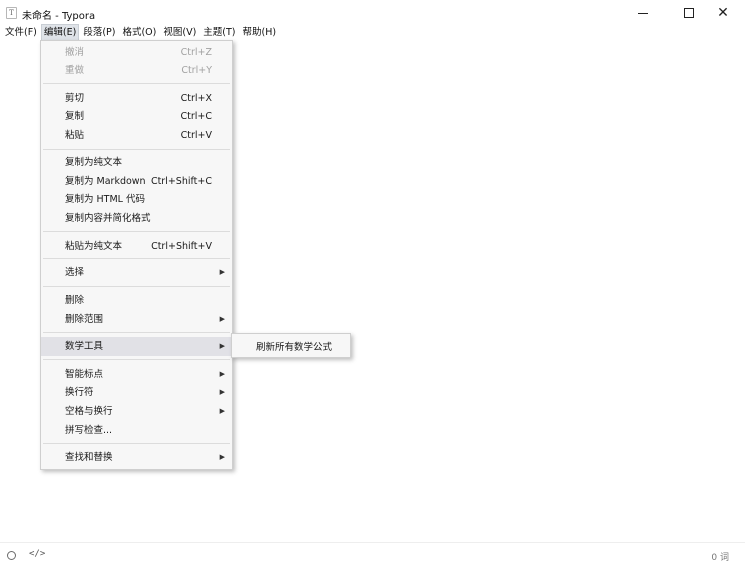  What do you see at coordinates (136, 98) in the screenshot?
I see `menu-item-cut: 剪切 Ctrl+X` at bounding box center [136, 98].